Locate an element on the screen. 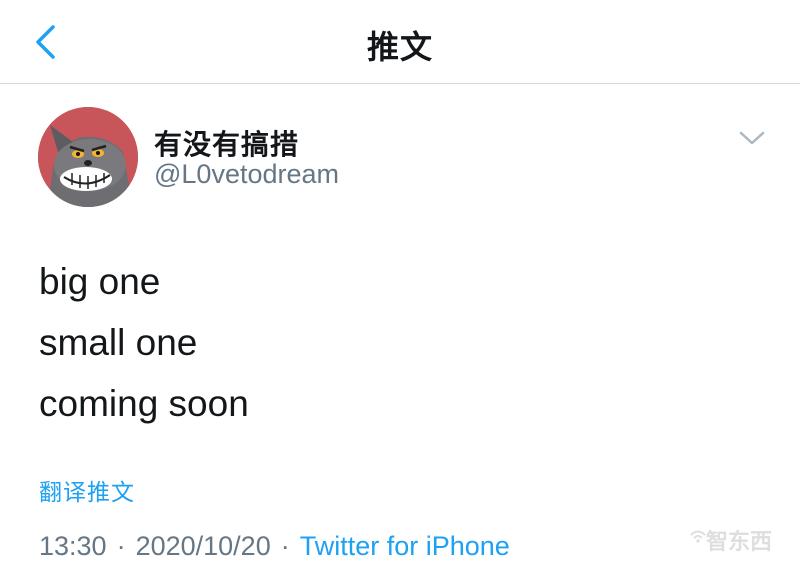 The width and height of the screenshot is (800, 576). translate-tweet-link: 翻译推文 is located at coordinates (87, 490).